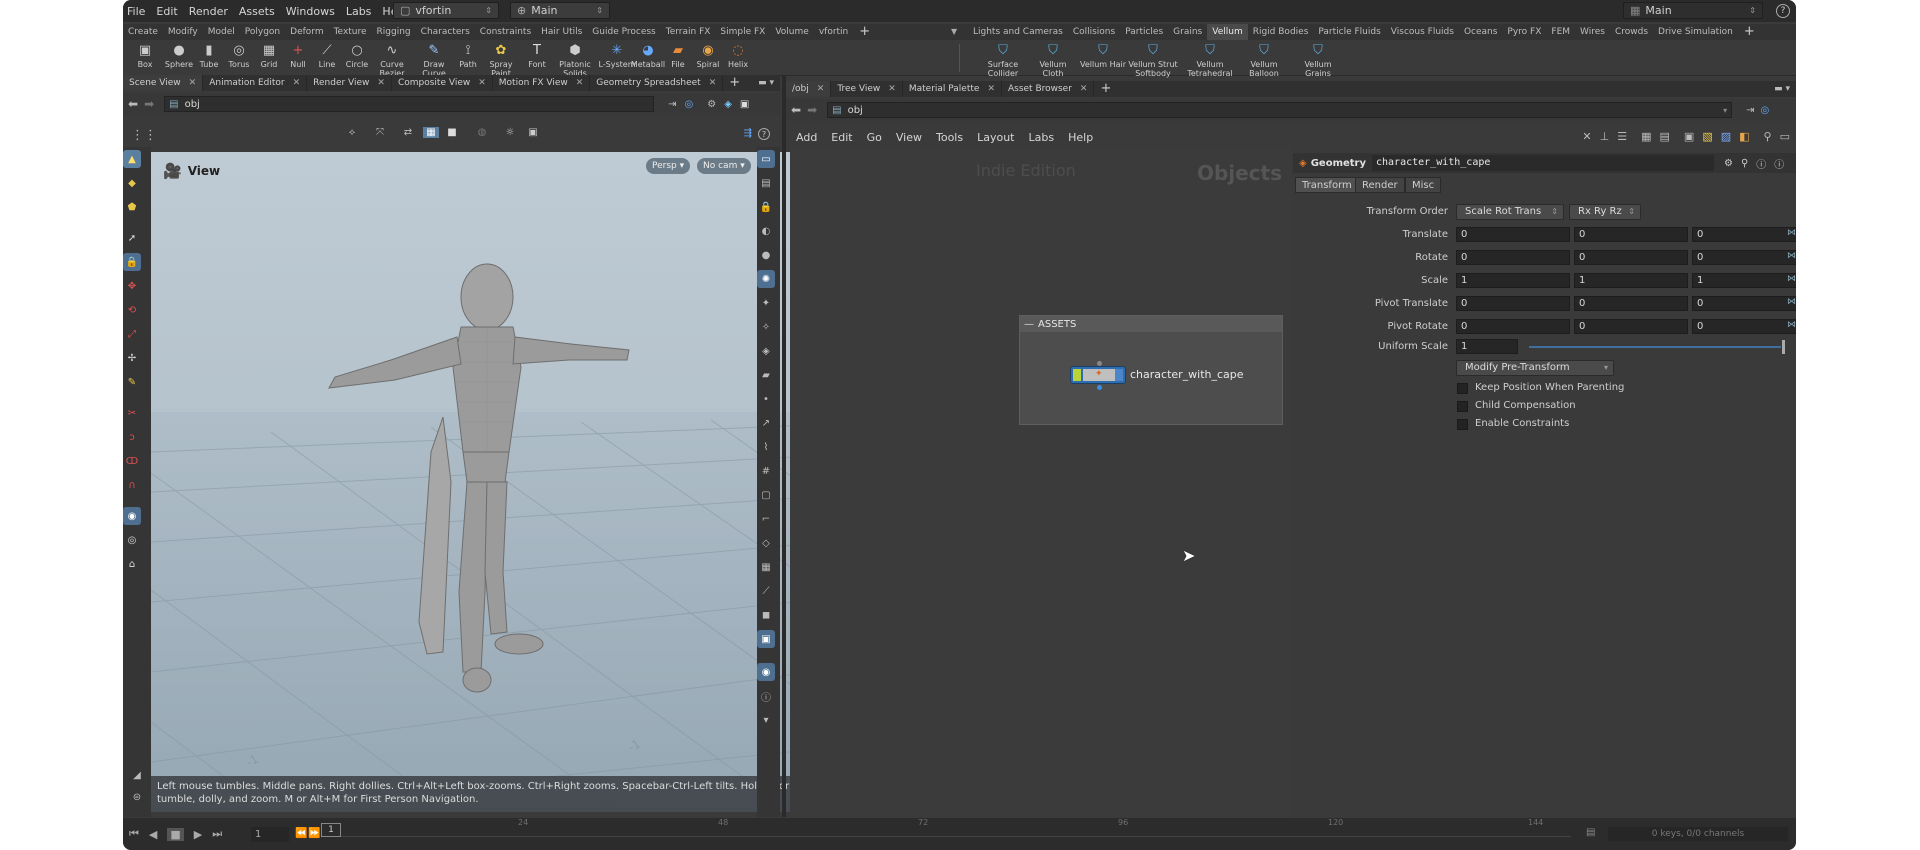  What do you see at coordinates (1094, 32) in the screenshot?
I see `shelf-tab-collisions: Collisions` at bounding box center [1094, 32].